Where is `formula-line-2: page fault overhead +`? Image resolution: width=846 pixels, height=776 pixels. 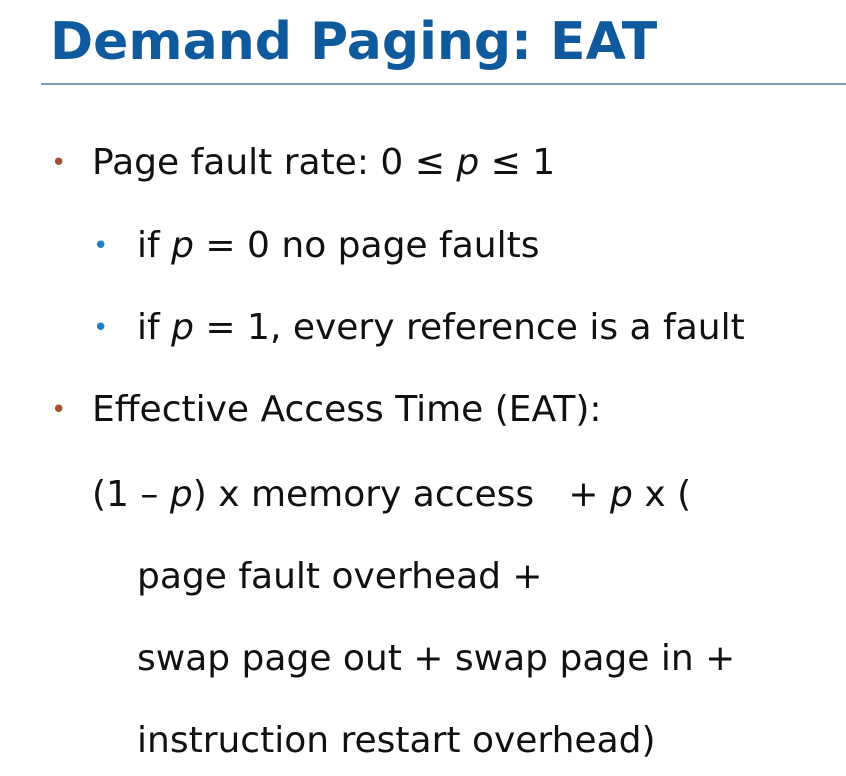 formula-line-2: page fault overhead + is located at coordinates (340, 576).